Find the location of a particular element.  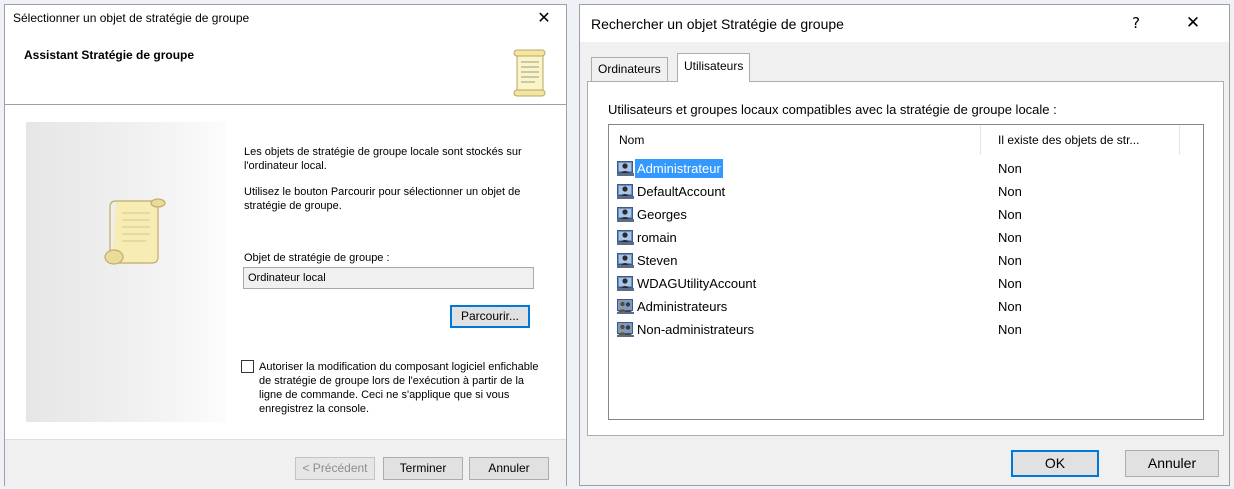

allow-edit-checkbox is located at coordinates (247, 366).